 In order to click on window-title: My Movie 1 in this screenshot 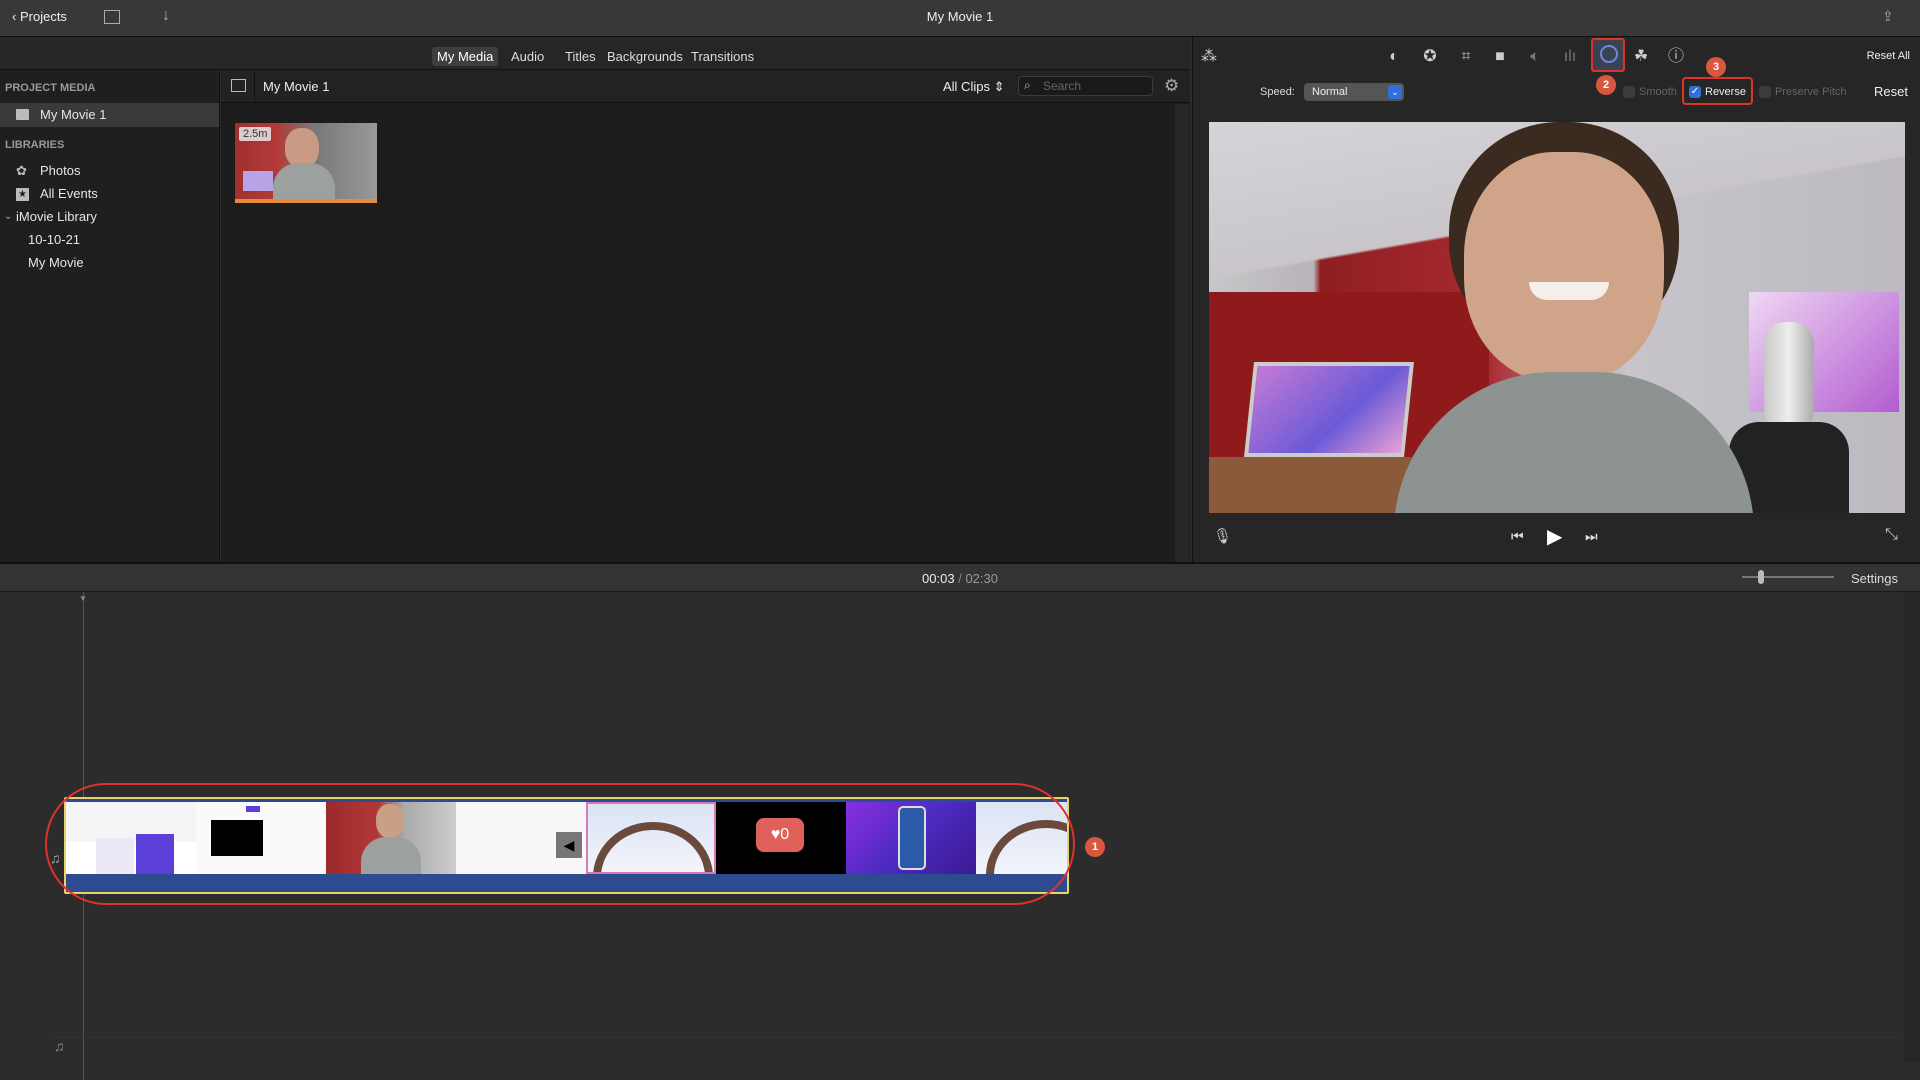, I will do `click(960, 16)`.